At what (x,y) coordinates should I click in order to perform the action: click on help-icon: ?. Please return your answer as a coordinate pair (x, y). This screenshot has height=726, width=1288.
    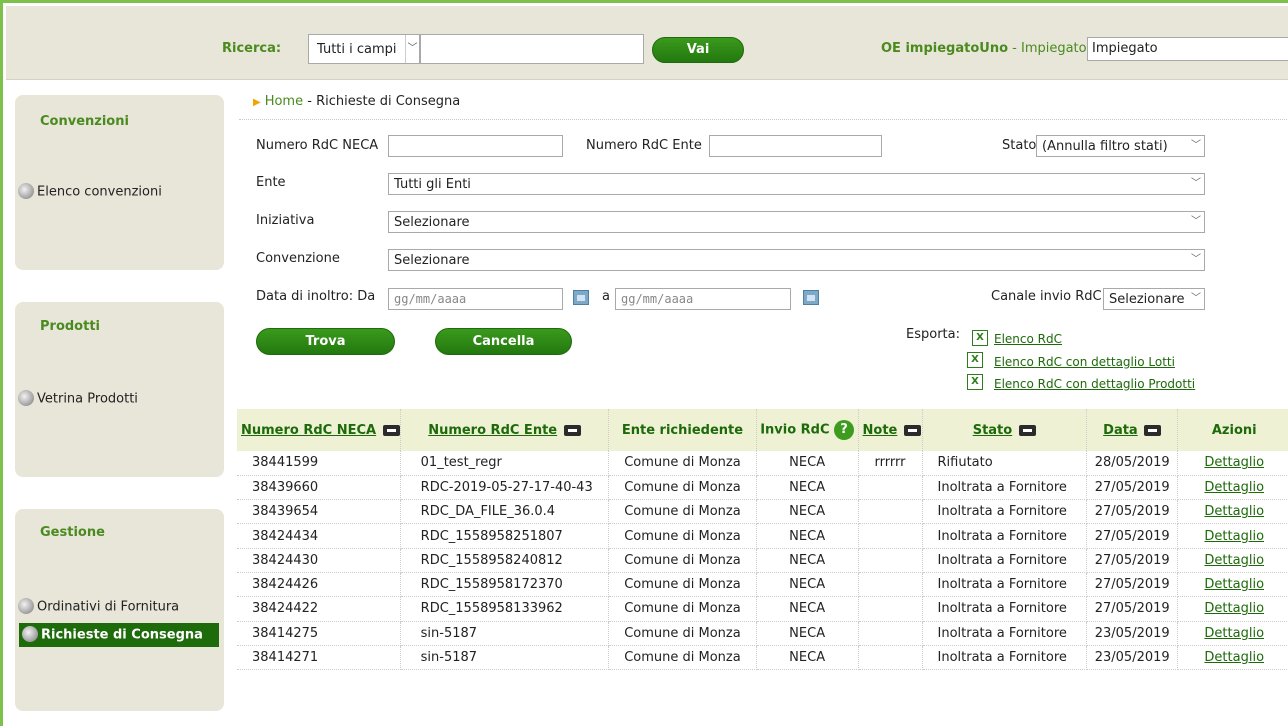
    Looking at the image, I should click on (844, 430).